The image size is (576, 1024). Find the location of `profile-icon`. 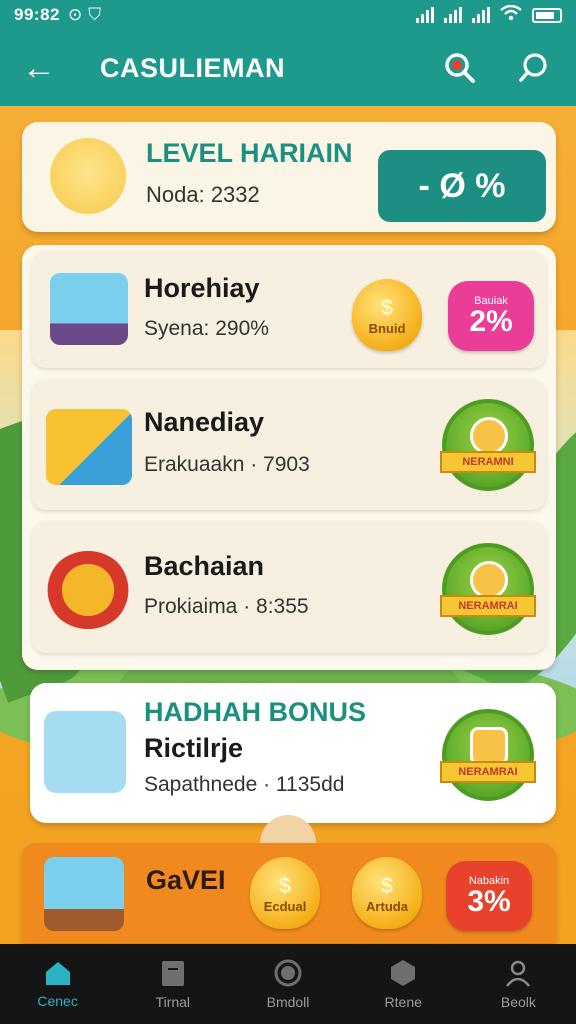

profile-icon is located at coordinates (518, 973).